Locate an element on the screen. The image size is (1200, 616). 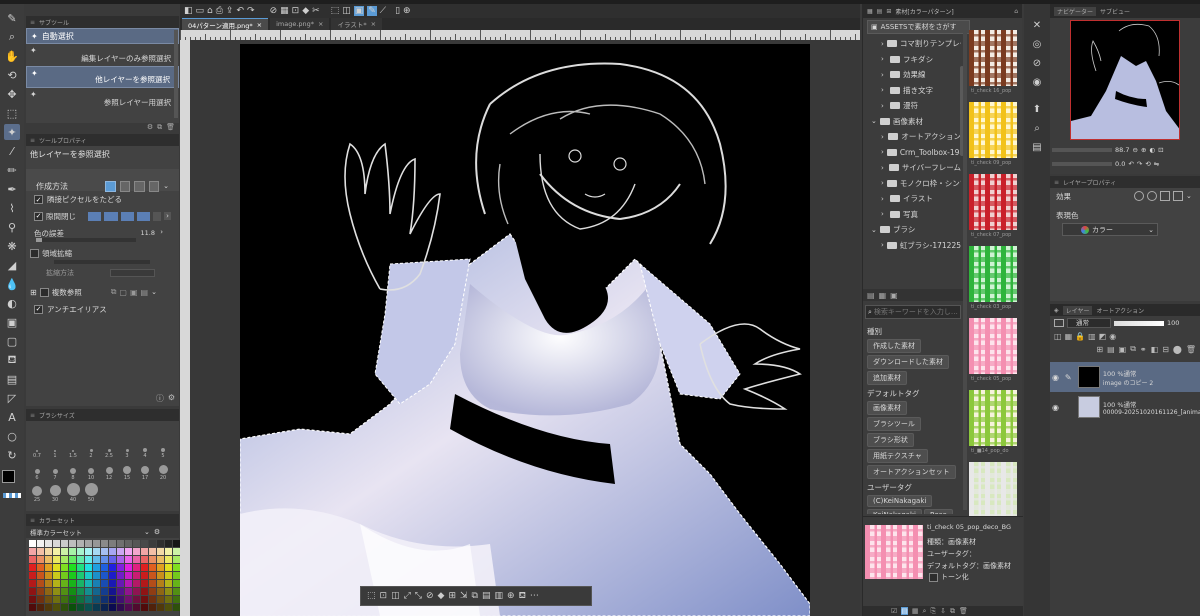
tag-chip: 用紙テクスチャ is located at coordinates (897, 456).